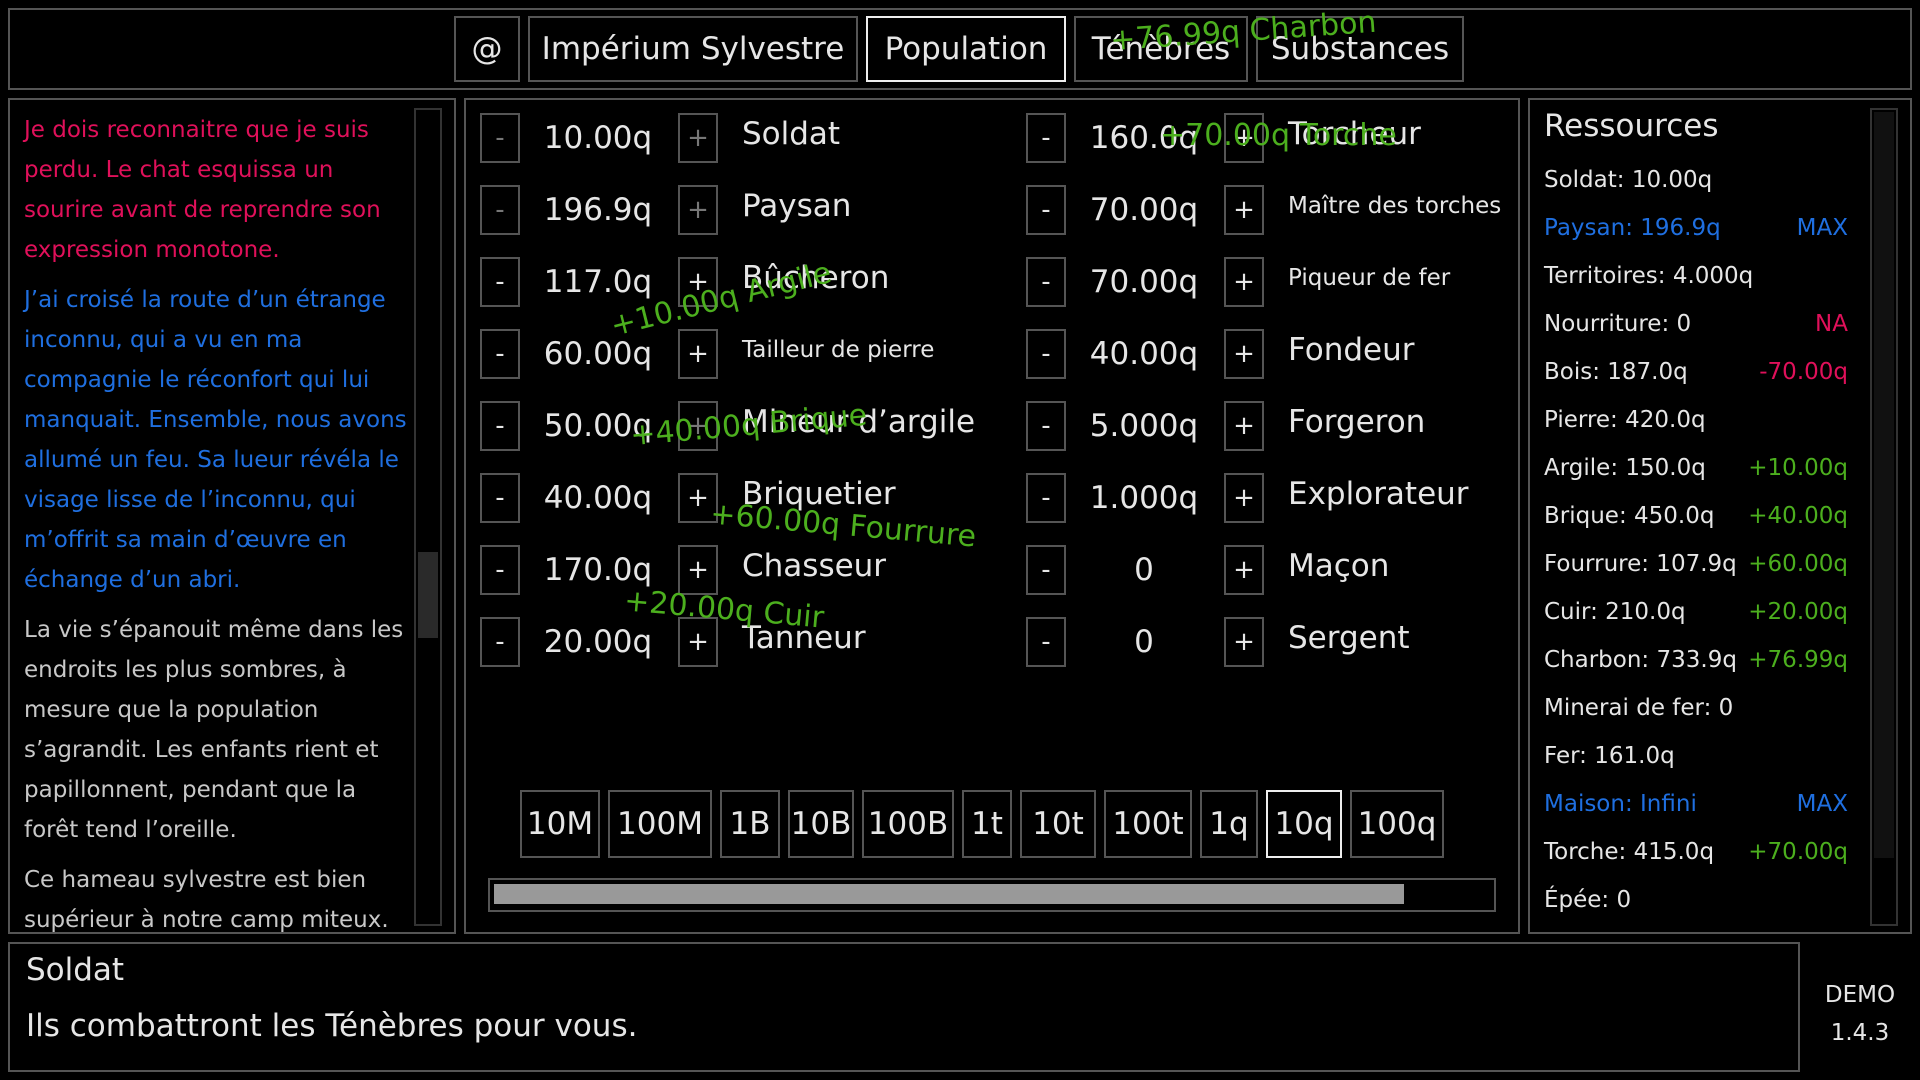 This screenshot has width=1920, height=1080. Describe the element at coordinates (1639, 708) in the screenshot. I see `resource-label: Minerai de fer: 0` at that location.